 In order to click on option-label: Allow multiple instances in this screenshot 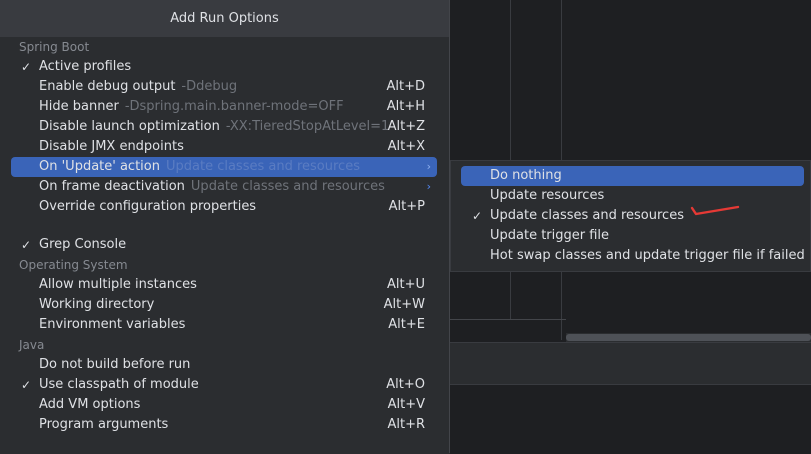, I will do `click(118, 284)`.